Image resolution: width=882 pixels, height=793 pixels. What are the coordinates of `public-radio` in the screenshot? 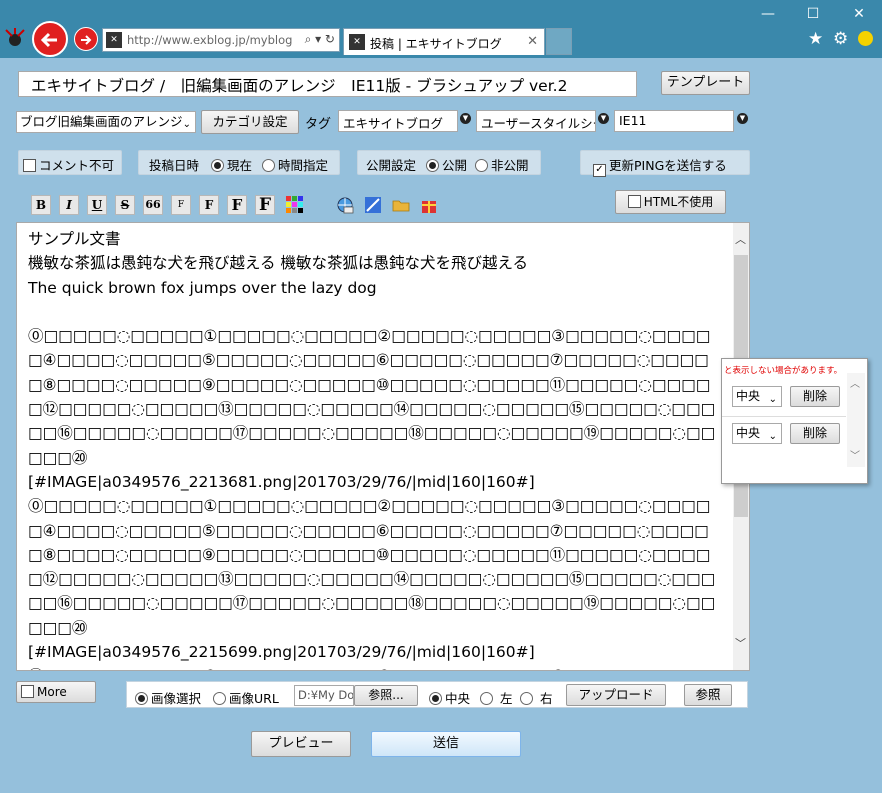 It's located at (432, 165).